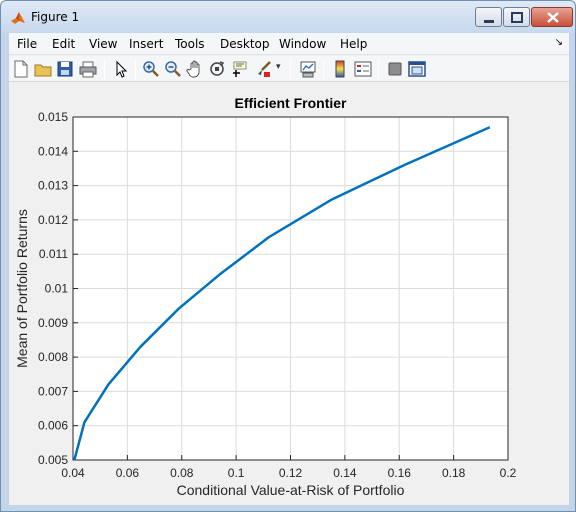  I want to click on hide-plot-tools-icon, so click(395, 69).